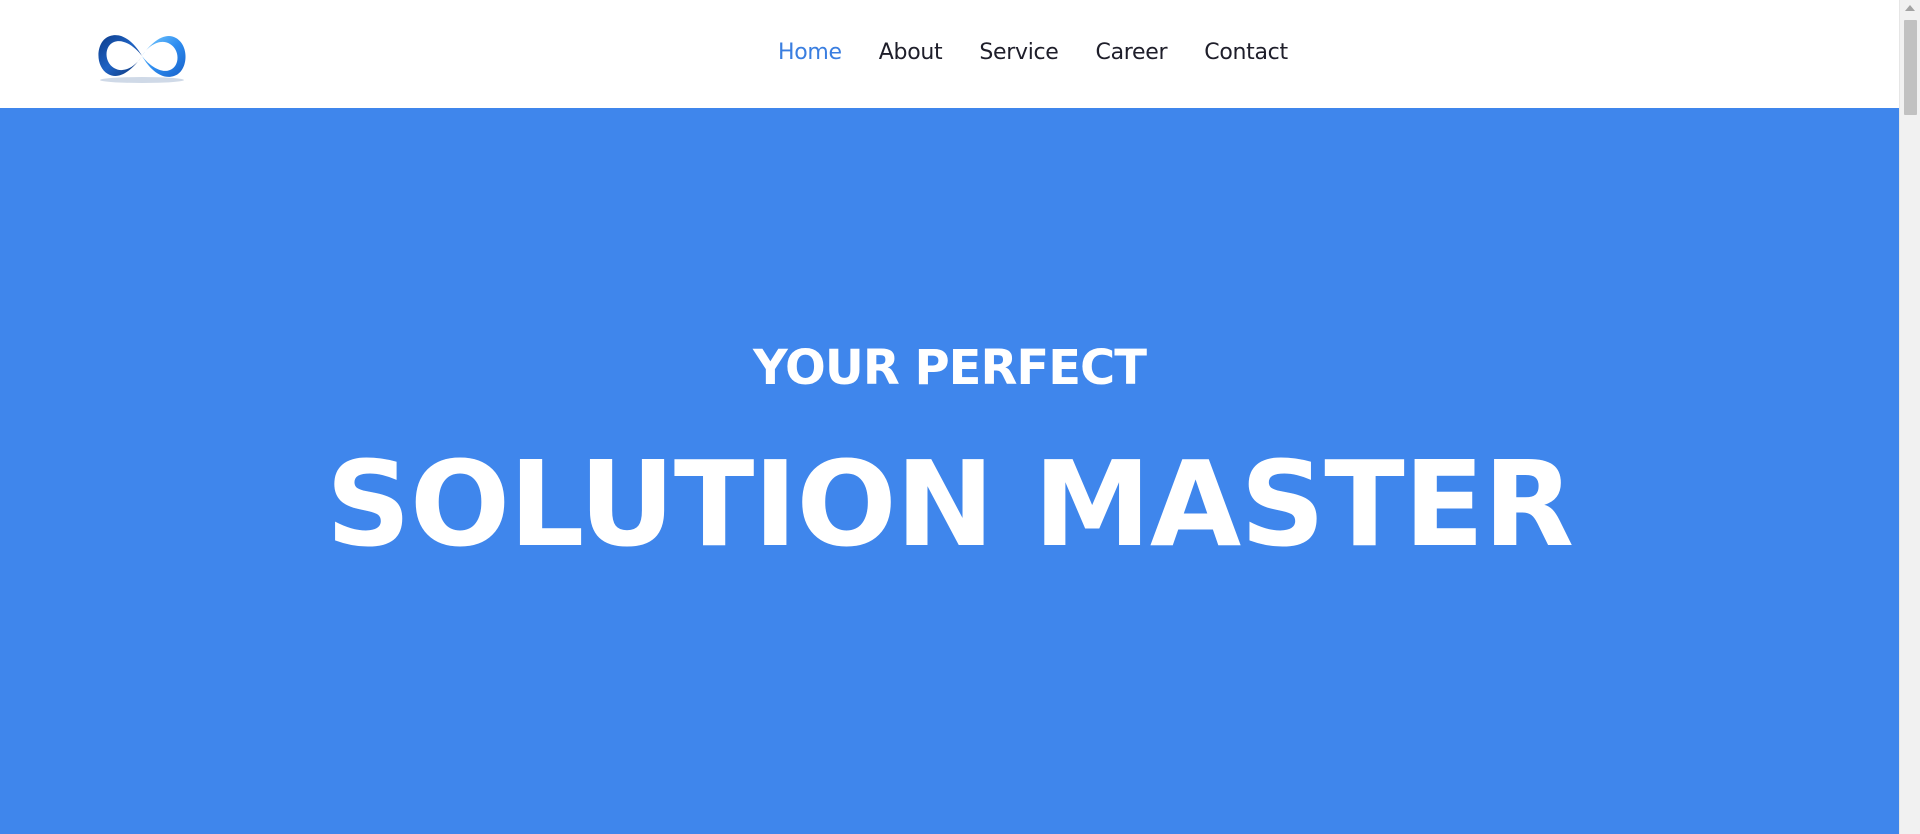  I want to click on infinity-logo-icon, so click(142, 59).